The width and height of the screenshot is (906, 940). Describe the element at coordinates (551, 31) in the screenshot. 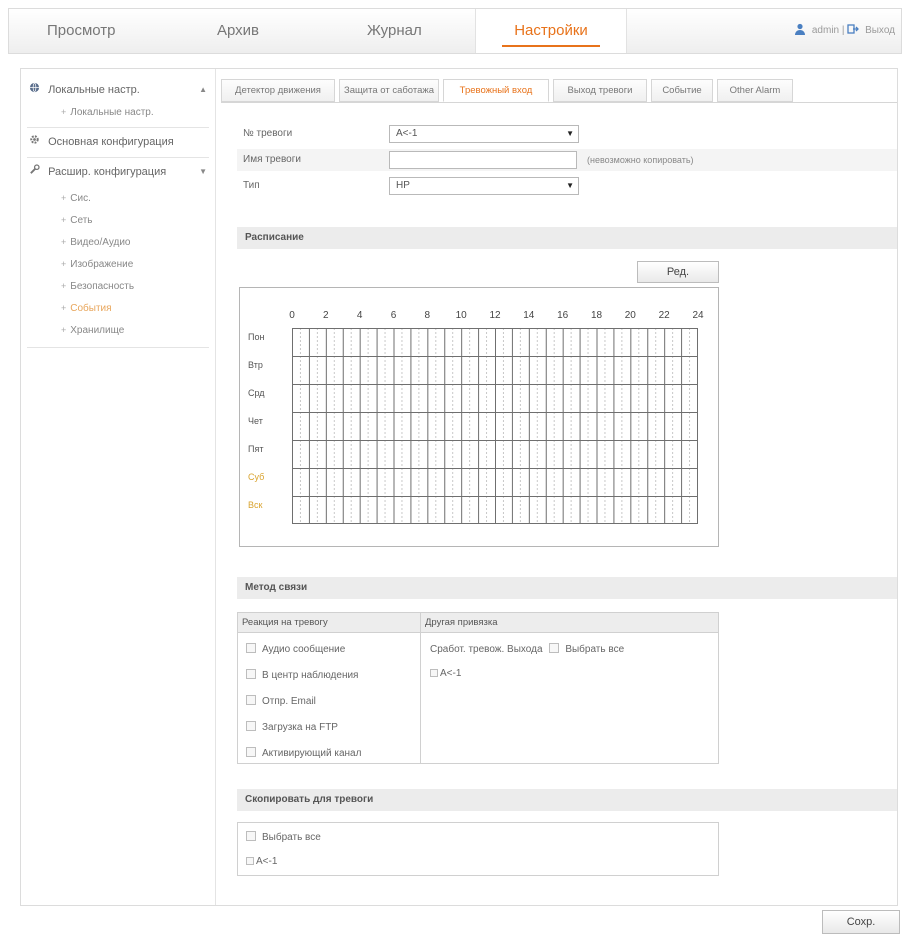

I see `nav-settings: Настройки` at that location.